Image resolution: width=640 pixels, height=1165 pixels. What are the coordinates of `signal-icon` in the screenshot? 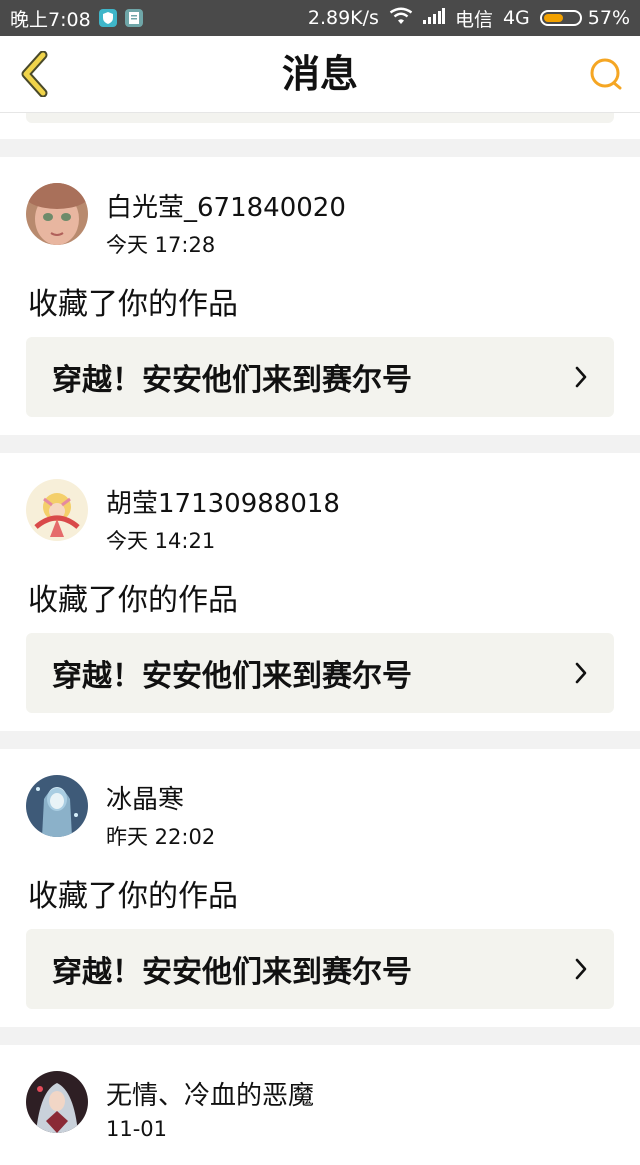 It's located at (433, 18).